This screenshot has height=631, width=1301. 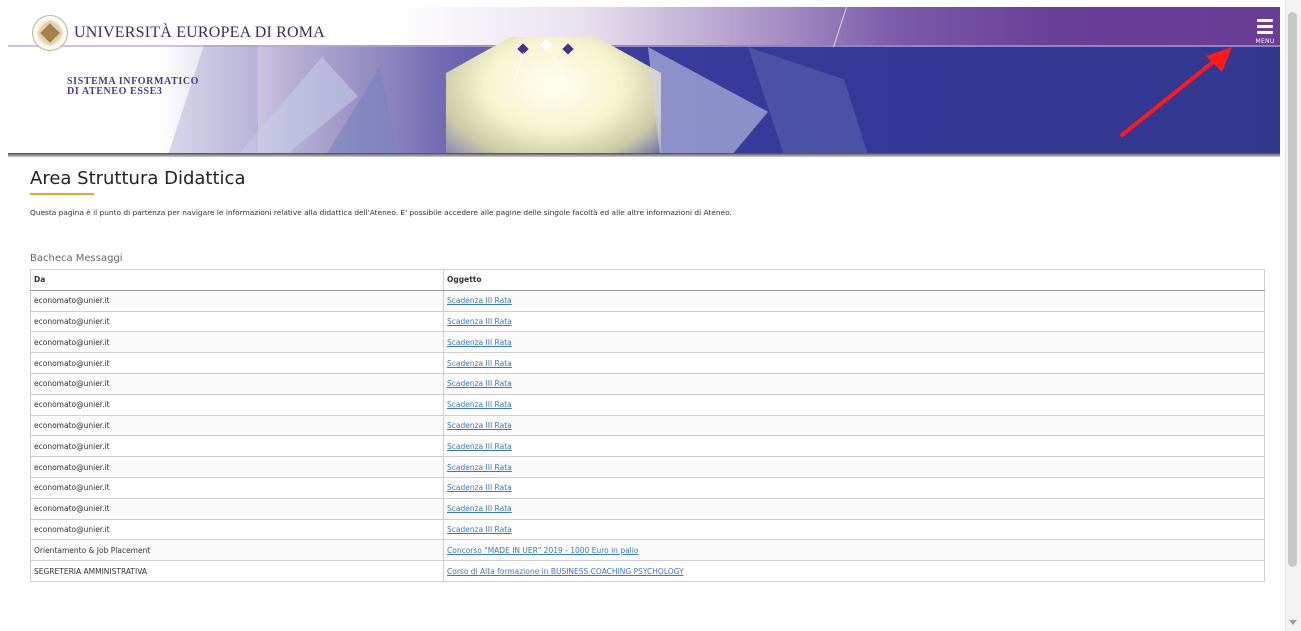 I want to click on system-name: SISTEMA INFORMATICO DI ATENEO ESSE3, so click(x=133, y=87).